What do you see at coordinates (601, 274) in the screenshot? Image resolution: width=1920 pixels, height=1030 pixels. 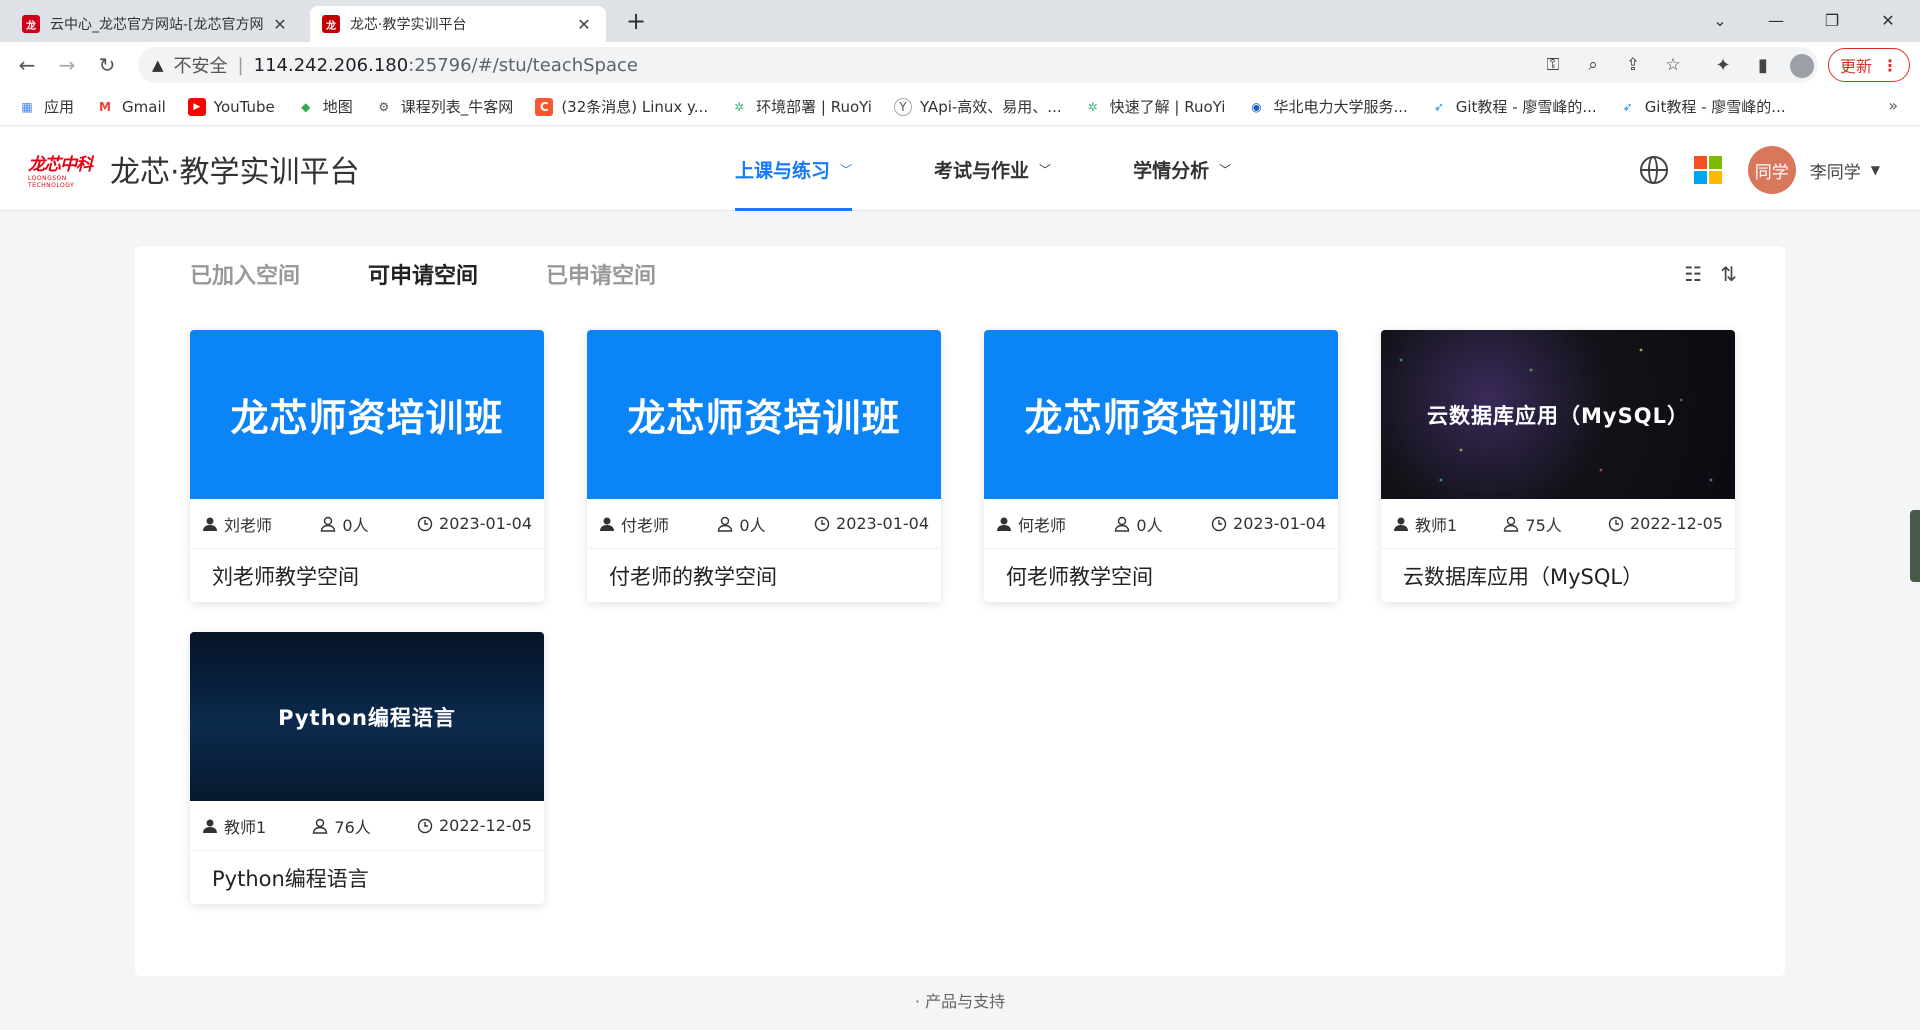 I see `tab-applied-spaces: 已申请空间` at bounding box center [601, 274].